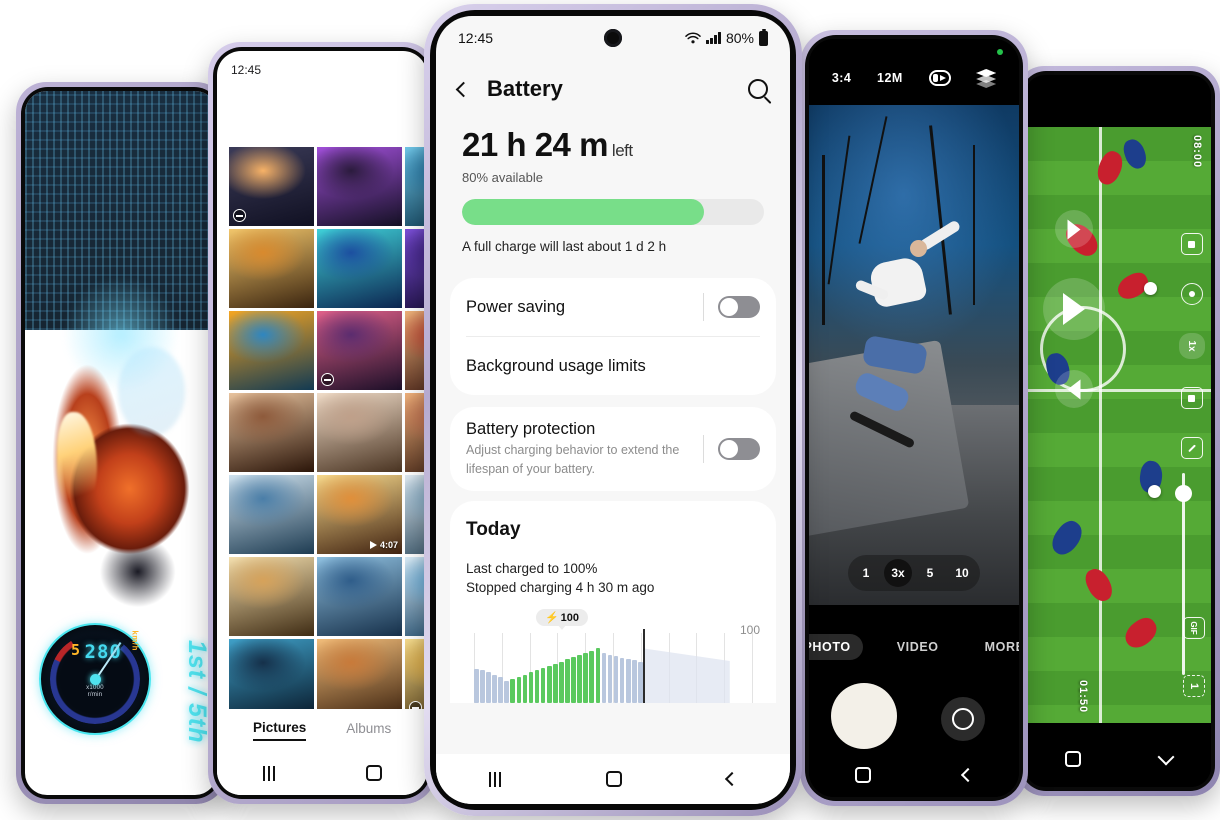 This screenshot has width=1220, height=820. What do you see at coordinates (121, 443) in the screenshot?
I see `racing-game-screen: 5 280 km/h x1000 r/min 1st / 5th` at bounding box center [121, 443].